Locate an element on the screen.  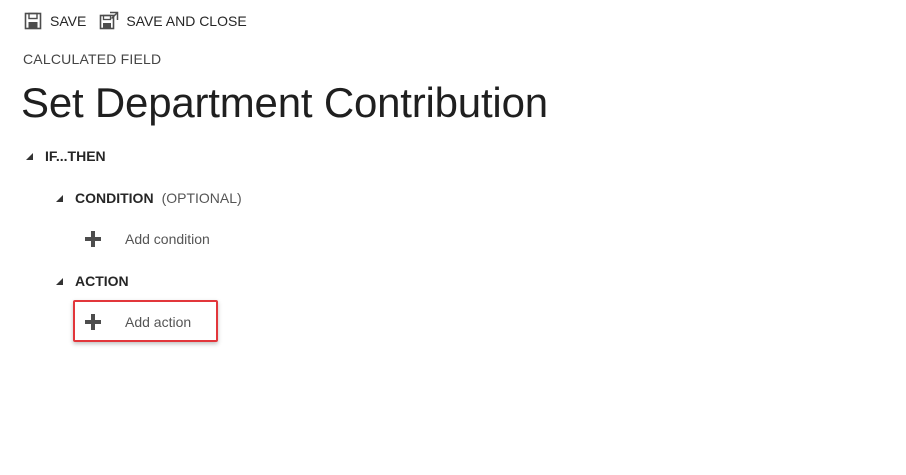
save-and-close-icon is located at coordinates (109, 21).